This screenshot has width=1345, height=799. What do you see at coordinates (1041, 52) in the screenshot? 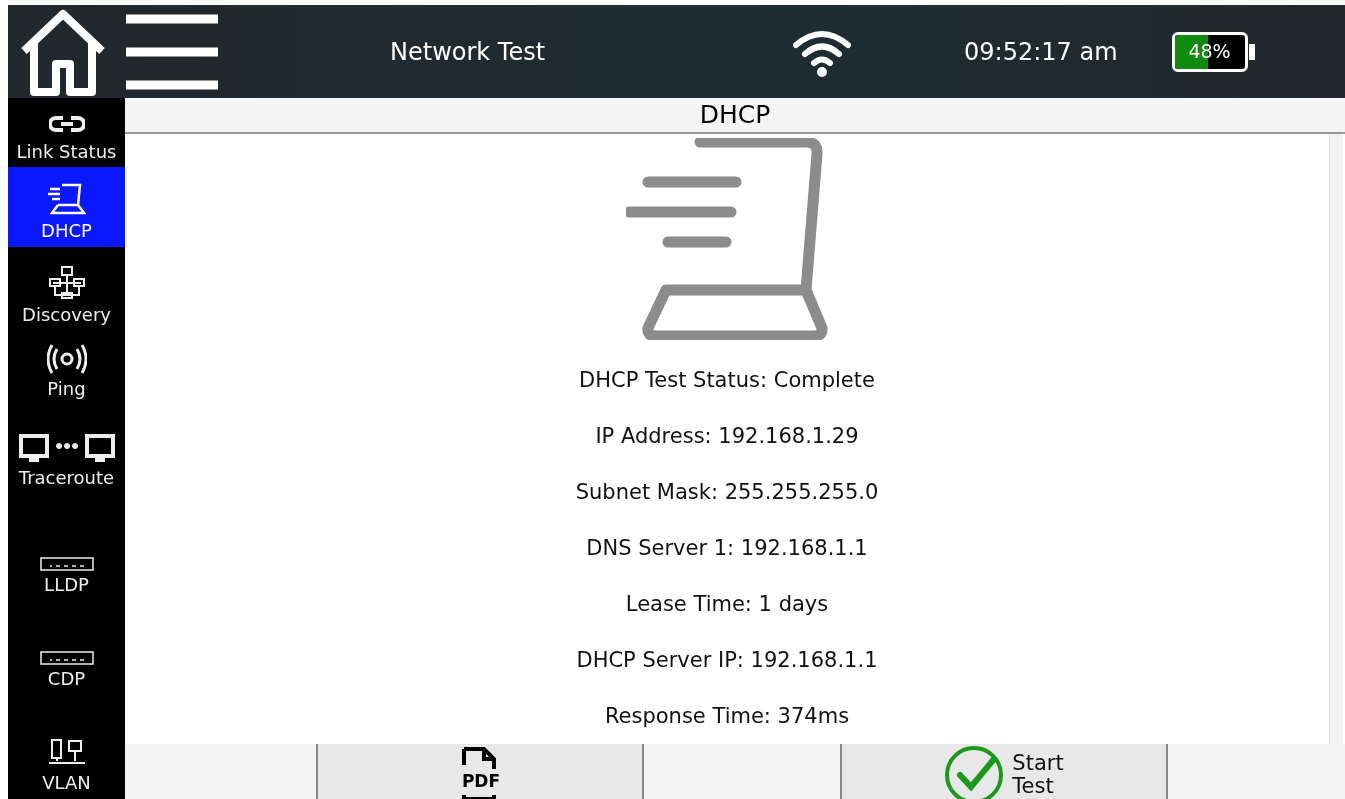
I see `clock-time: 09:52:17 am` at bounding box center [1041, 52].